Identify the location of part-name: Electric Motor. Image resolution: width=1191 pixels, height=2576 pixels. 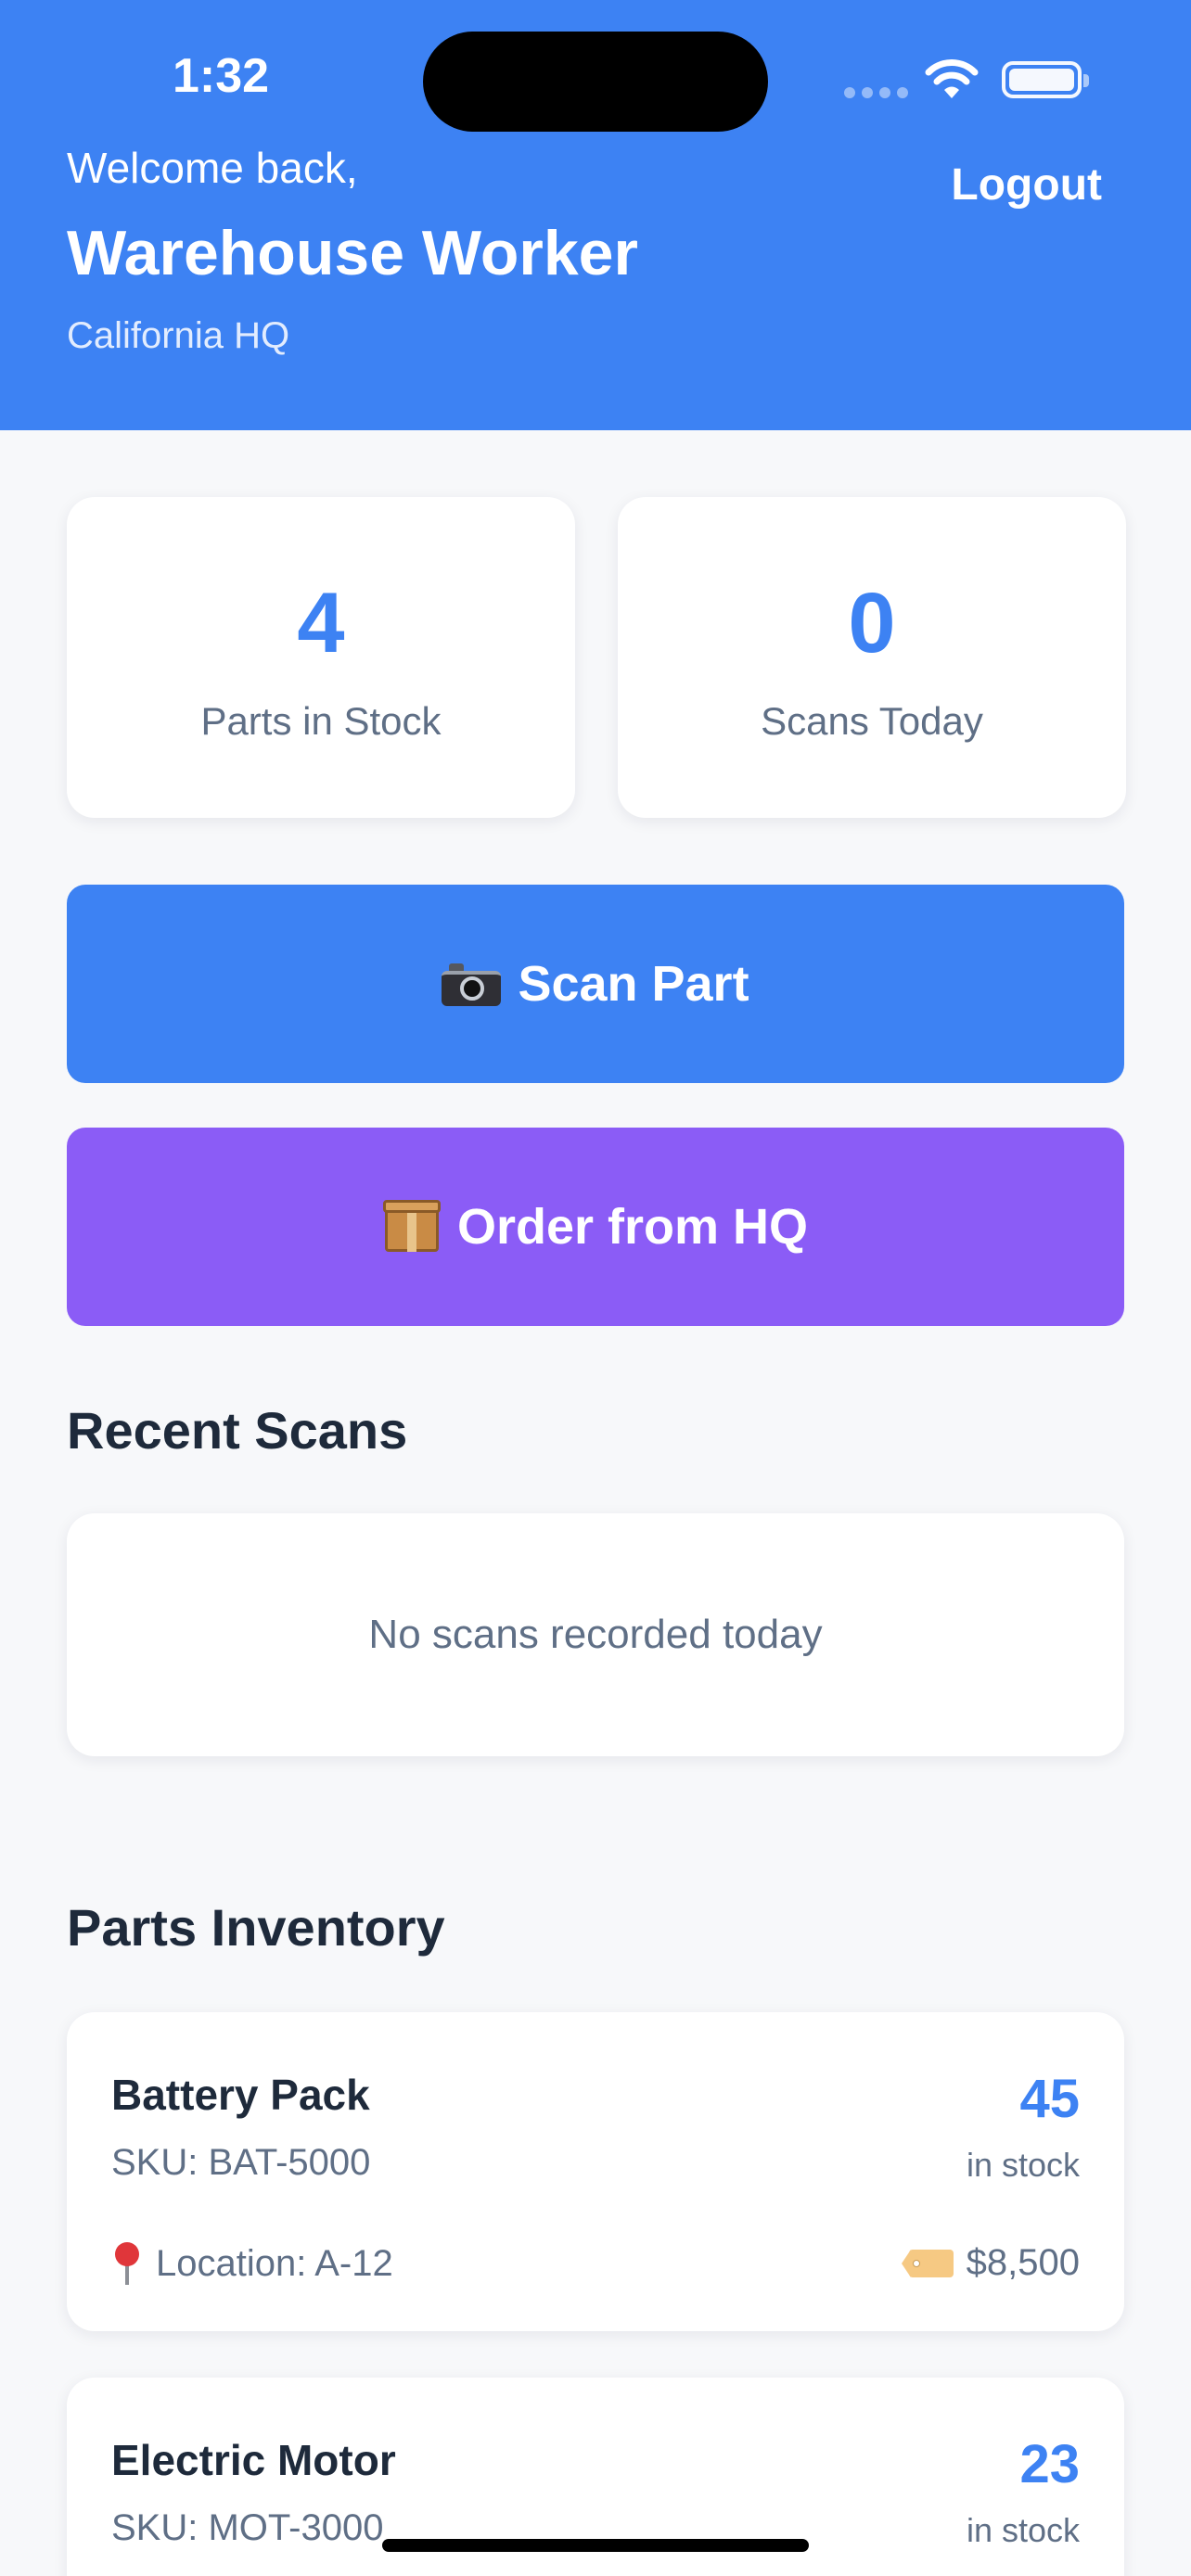
(253, 2460).